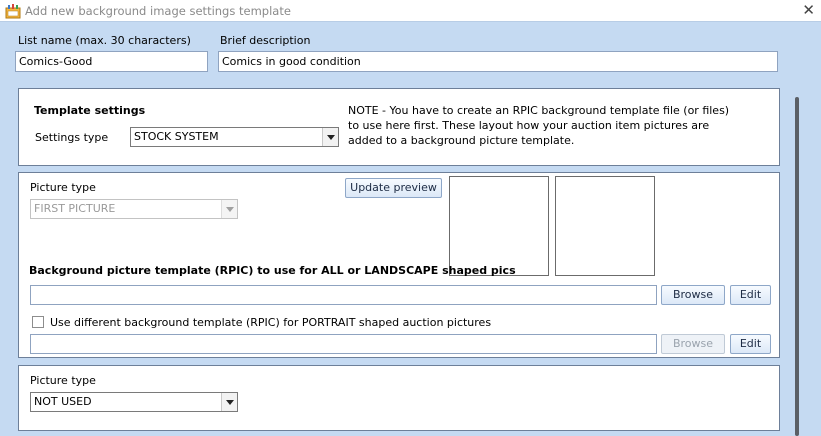  Describe the element at coordinates (750, 344) in the screenshot. I see `edit-portrait-button: Edit` at that location.